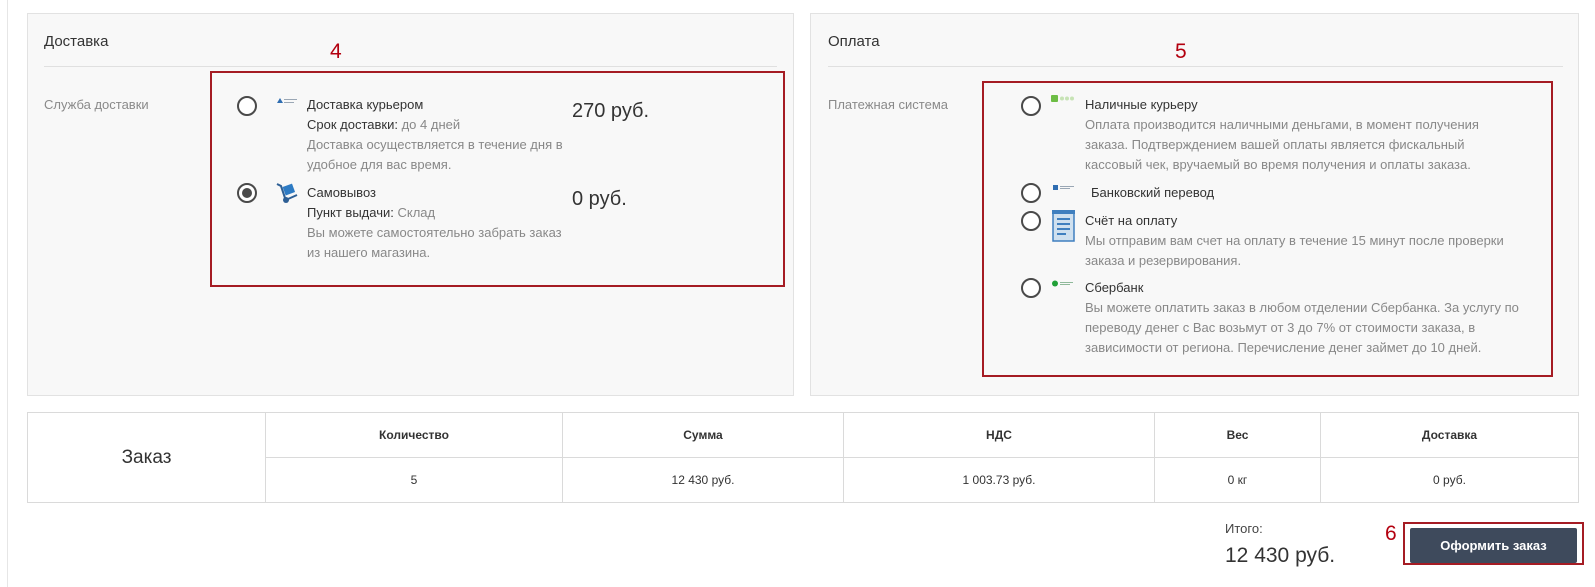 Image resolution: width=1595 pixels, height=587 pixels. I want to click on delivery-pickup-term: Пункт выдачи: Склад, so click(371, 212).